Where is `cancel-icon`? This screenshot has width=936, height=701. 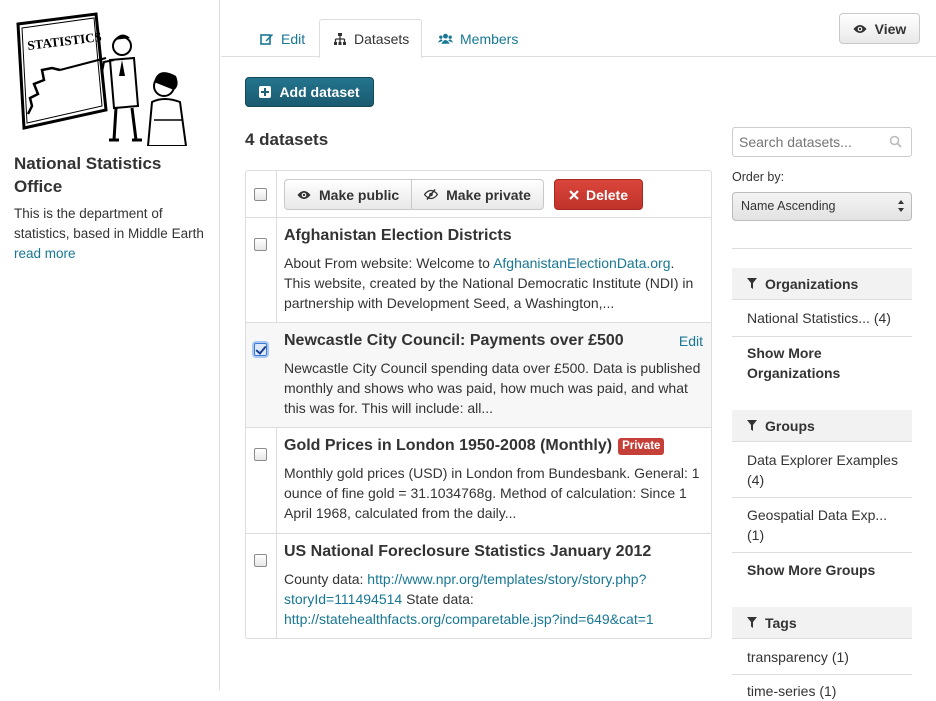
cancel-icon is located at coordinates (574, 195).